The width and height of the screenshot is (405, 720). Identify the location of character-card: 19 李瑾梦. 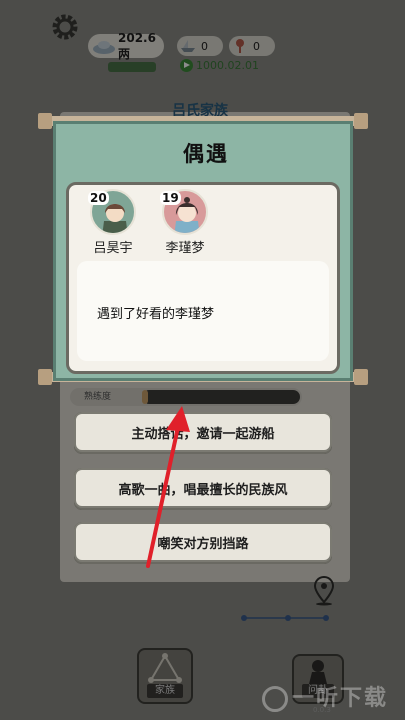
(185, 222).